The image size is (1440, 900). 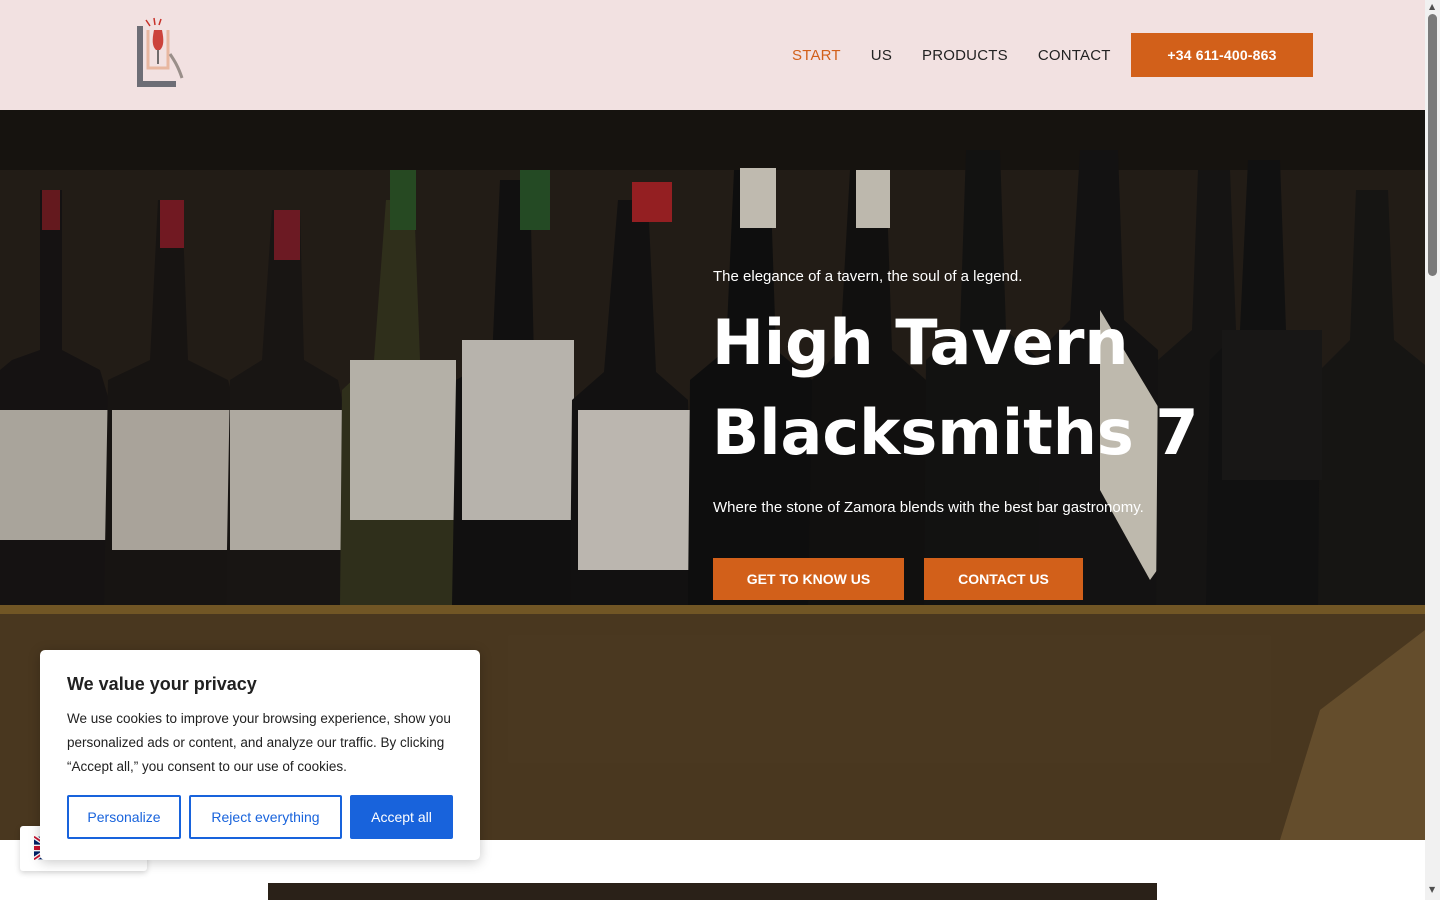 What do you see at coordinates (816, 55) in the screenshot?
I see `nav-item-start: START` at bounding box center [816, 55].